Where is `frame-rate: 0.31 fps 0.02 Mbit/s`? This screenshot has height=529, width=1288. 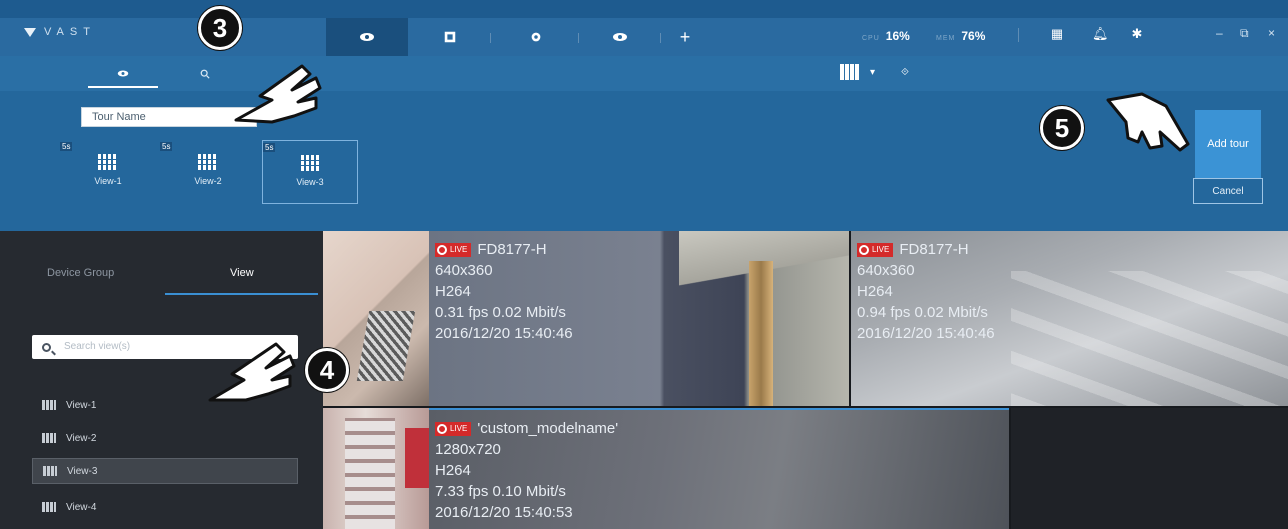 frame-rate: 0.31 fps 0.02 Mbit/s is located at coordinates (500, 312).